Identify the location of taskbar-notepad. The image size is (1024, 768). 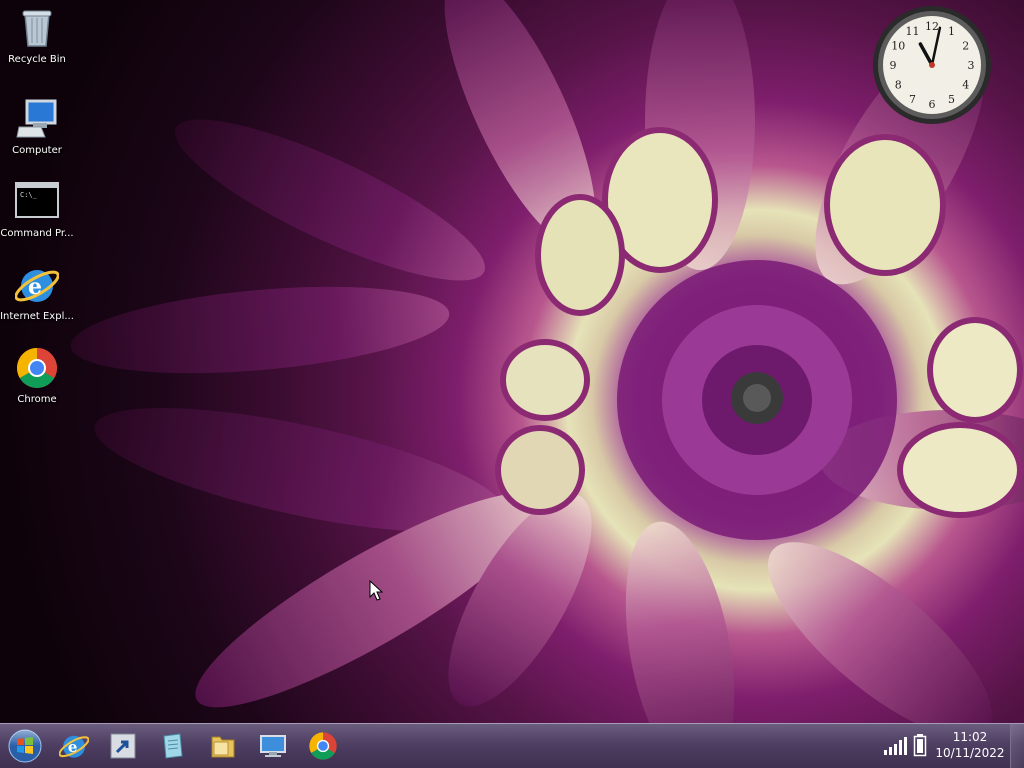
(172, 746).